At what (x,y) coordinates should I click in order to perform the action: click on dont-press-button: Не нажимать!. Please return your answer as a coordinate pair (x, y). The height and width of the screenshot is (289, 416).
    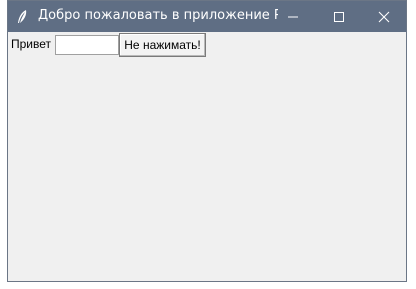
    Looking at the image, I should click on (162, 45).